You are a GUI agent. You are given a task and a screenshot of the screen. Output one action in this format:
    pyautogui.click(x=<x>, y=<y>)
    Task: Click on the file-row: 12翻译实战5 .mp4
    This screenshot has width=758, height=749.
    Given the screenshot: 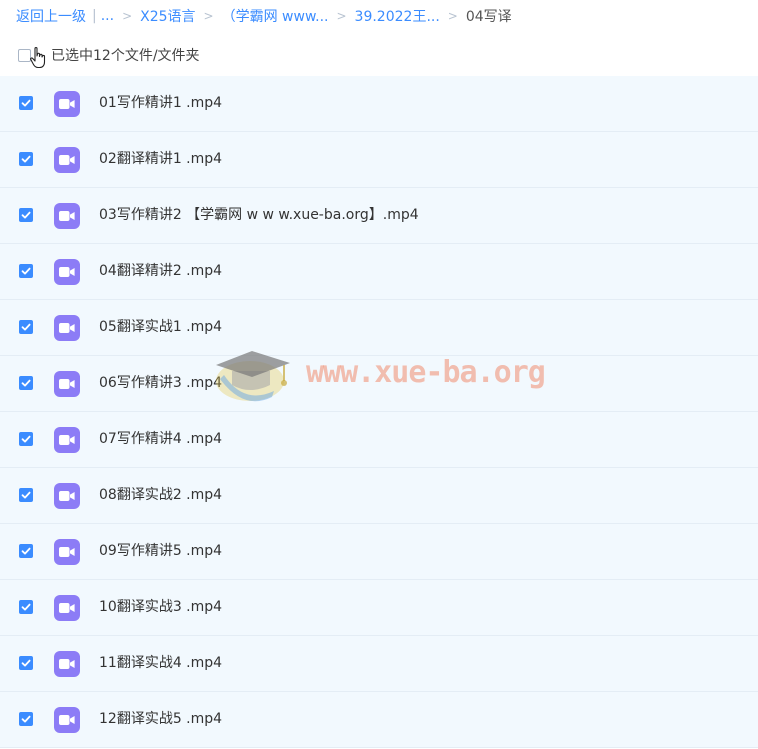 What is the action you would take?
    pyautogui.click(x=379, y=720)
    